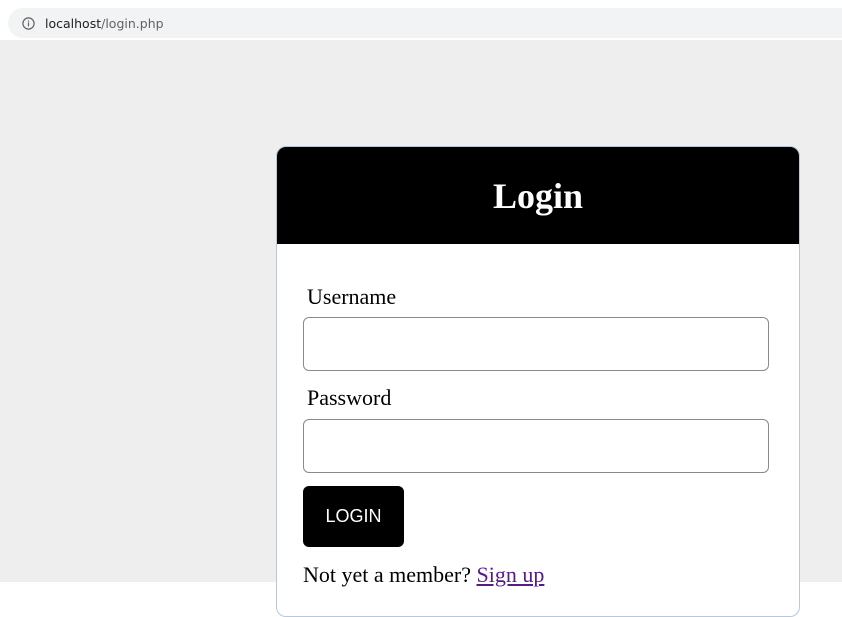 This screenshot has width=842, height=617. What do you see at coordinates (353, 516) in the screenshot?
I see `login-button: LOGIN` at bounding box center [353, 516].